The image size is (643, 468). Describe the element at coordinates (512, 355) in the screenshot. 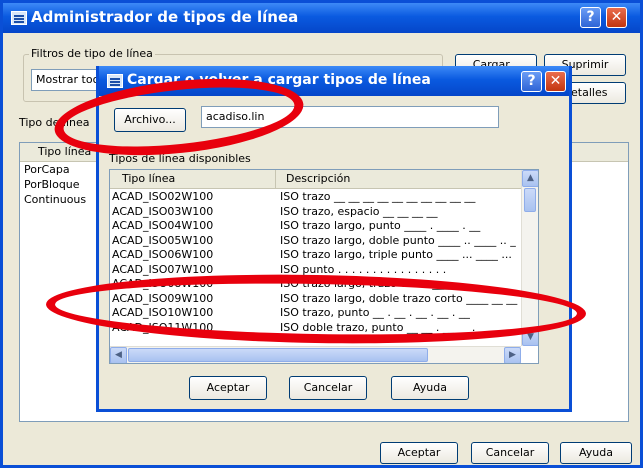

I see `scroll-right-icon: ▶` at that location.